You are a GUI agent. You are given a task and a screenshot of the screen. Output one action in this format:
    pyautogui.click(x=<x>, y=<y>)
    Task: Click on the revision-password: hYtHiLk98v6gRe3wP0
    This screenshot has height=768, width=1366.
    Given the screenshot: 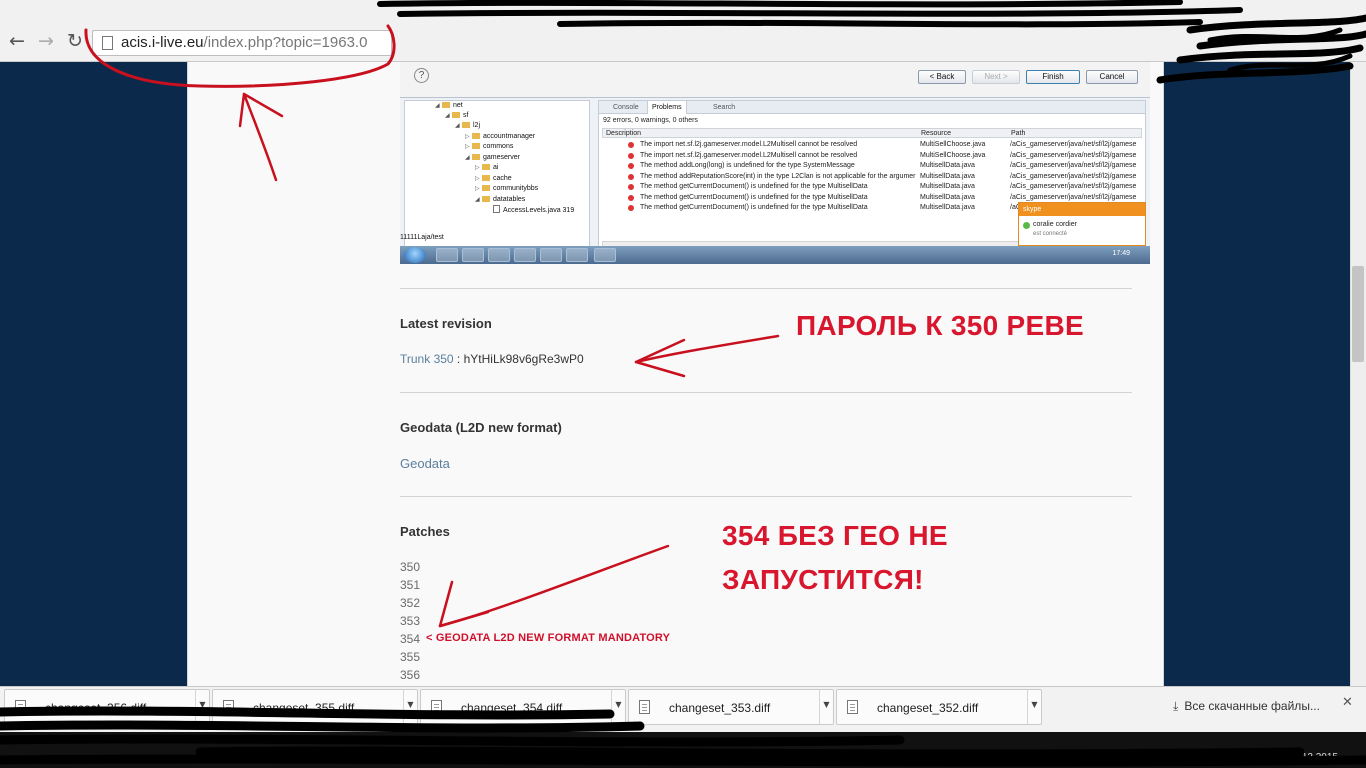 What is the action you would take?
    pyautogui.click(x=523, y=359)
    